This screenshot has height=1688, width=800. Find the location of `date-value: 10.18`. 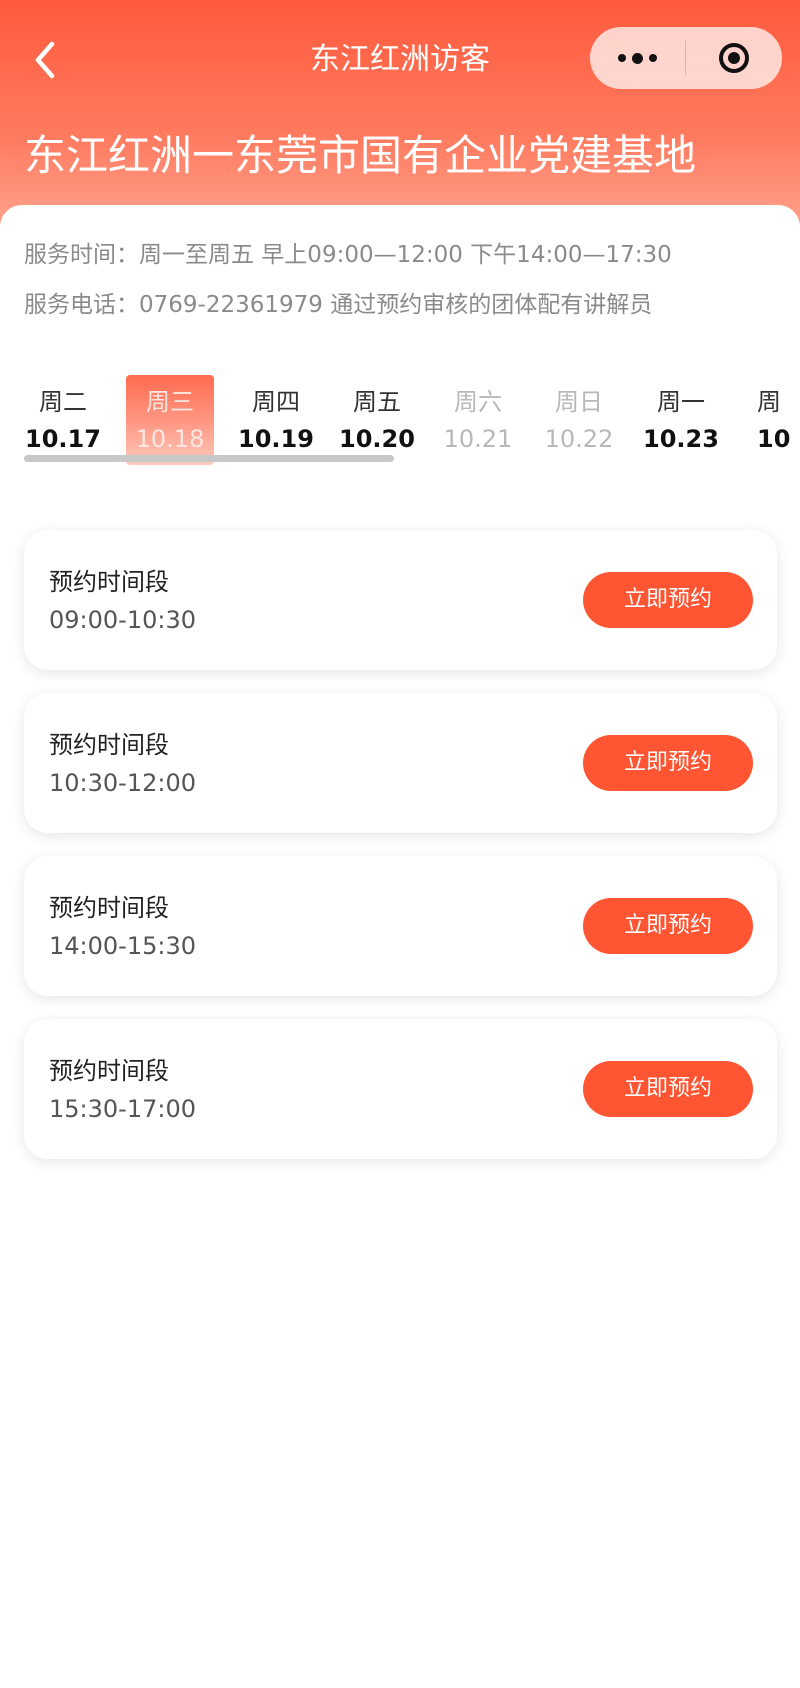

date-value: 10.18 is located at coordinates (170, 439).